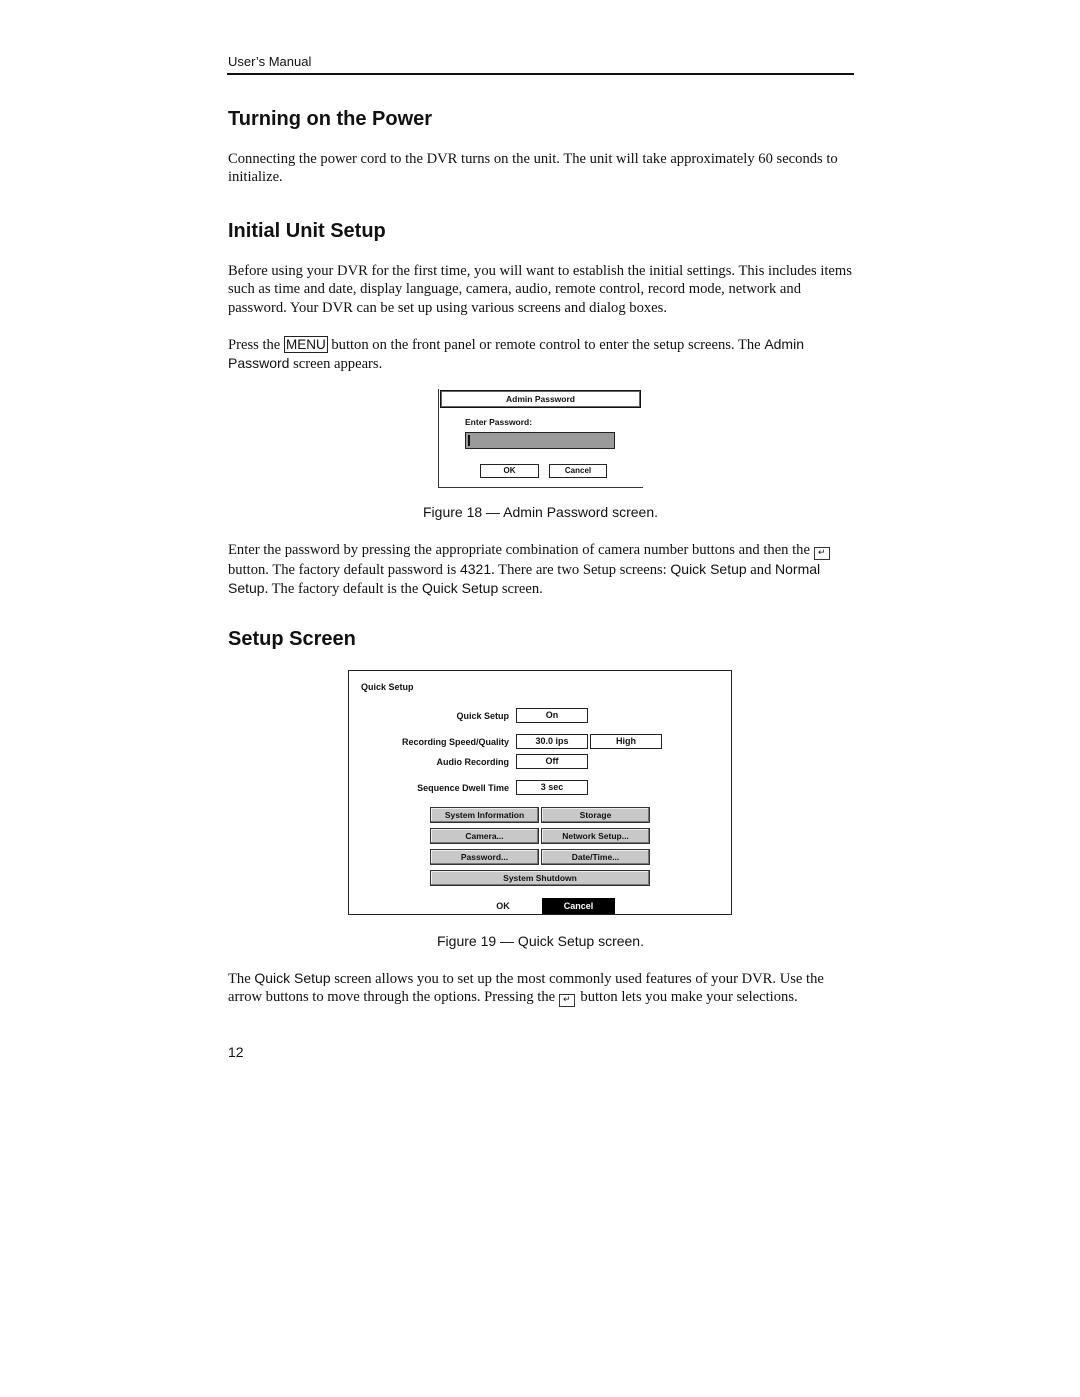  I want to click on text: screen., so click(520, 589).